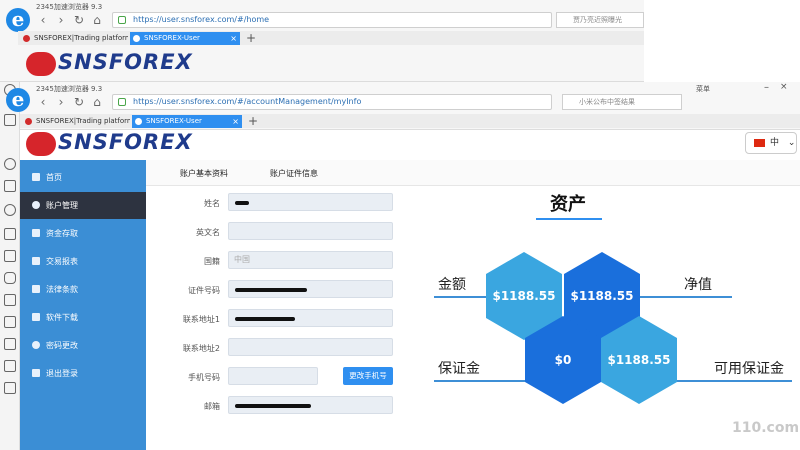 The image size is (800, 450). What do you see at coordinates (622, 102) in the screenshot?
I see `search-box: 小米公布中签结果` at bounding box center [622, 102].